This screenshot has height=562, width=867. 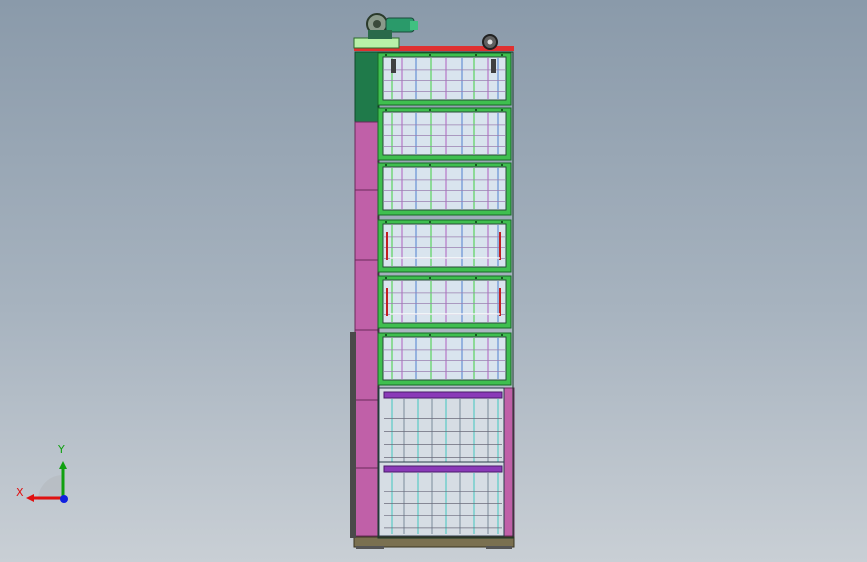 What do you see at coordinates (64, 499) in the screenshot?
I see `z-axis-dot` at bounding box center [64, 499].